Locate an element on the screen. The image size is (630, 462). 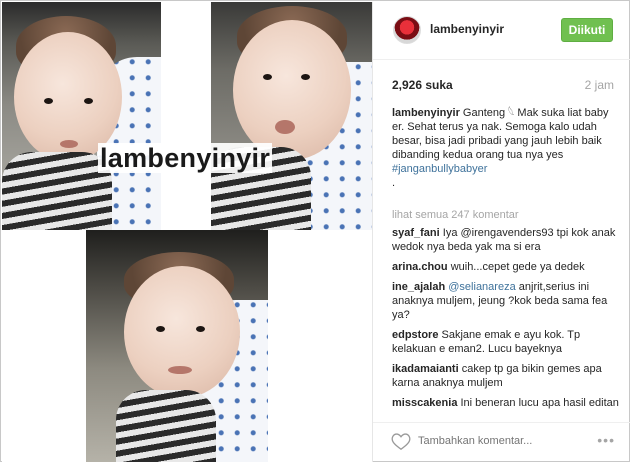
view-all-comments-link: lihat semua 247 komentar is located at coordinates (455, 215).